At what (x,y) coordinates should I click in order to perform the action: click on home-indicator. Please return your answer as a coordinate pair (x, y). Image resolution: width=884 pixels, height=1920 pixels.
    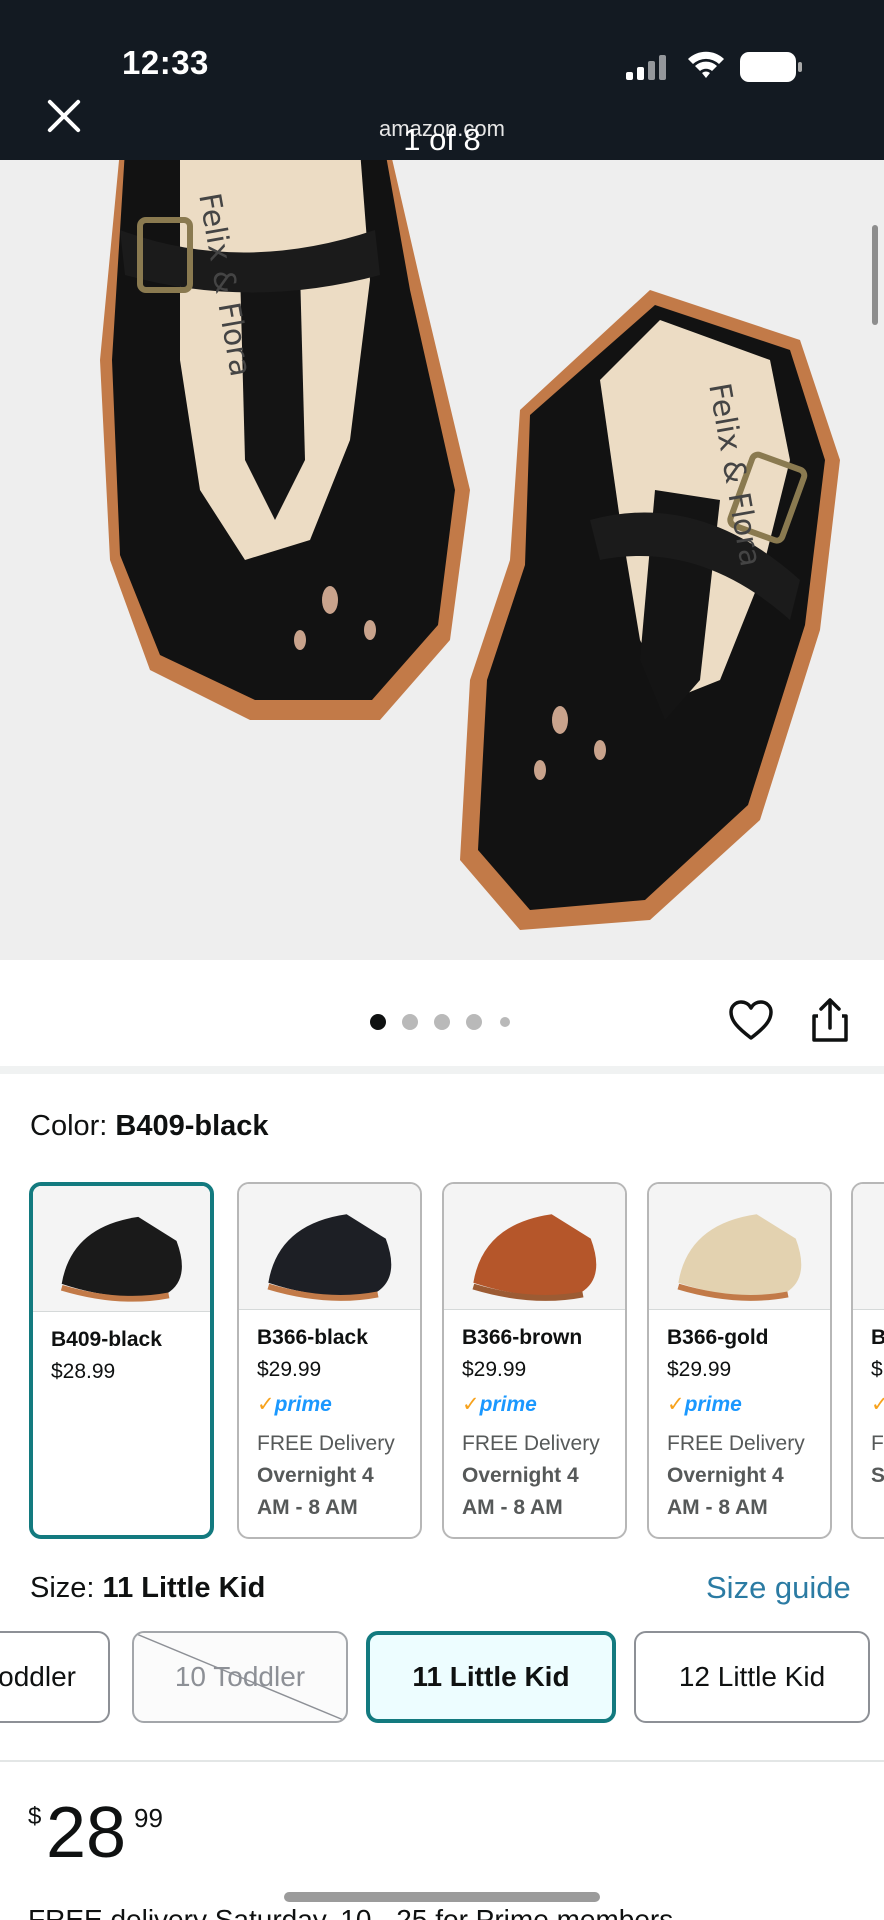
    Looking at the image, I should click on (442, 1897).